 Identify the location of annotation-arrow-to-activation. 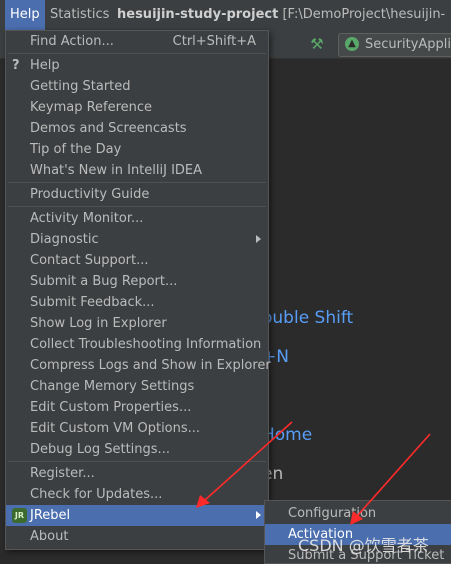
(390, 479).